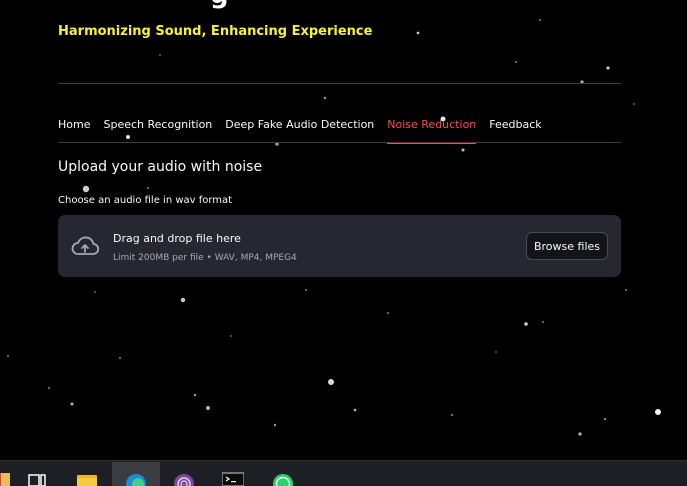 The width and height of the screenshot is (687, 486). Describe the element at coordinates (431, 128) in the screenshot. I see `tab-noise-reduction: Noise Reduction` at that location.